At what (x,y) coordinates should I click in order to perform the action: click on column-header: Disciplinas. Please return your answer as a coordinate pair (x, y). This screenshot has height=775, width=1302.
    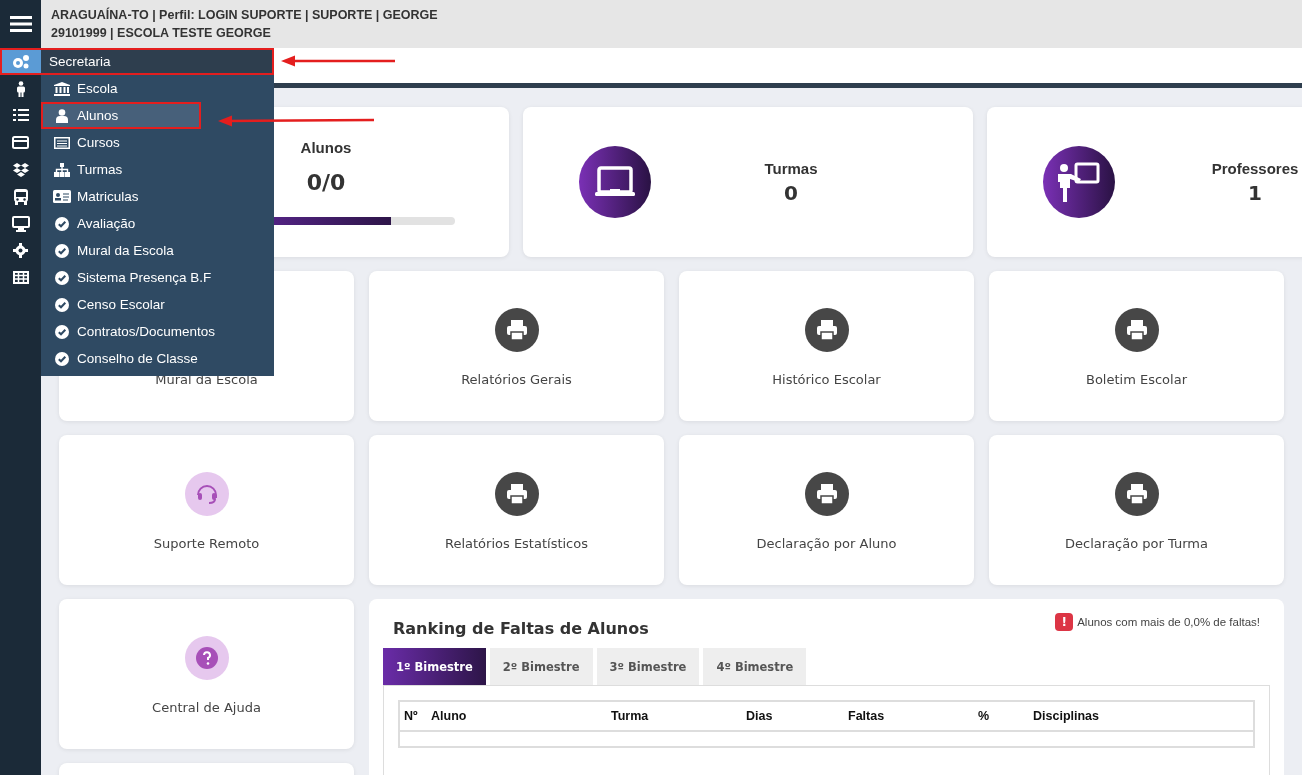
    Looking at the image, I should click on (1066, 716).